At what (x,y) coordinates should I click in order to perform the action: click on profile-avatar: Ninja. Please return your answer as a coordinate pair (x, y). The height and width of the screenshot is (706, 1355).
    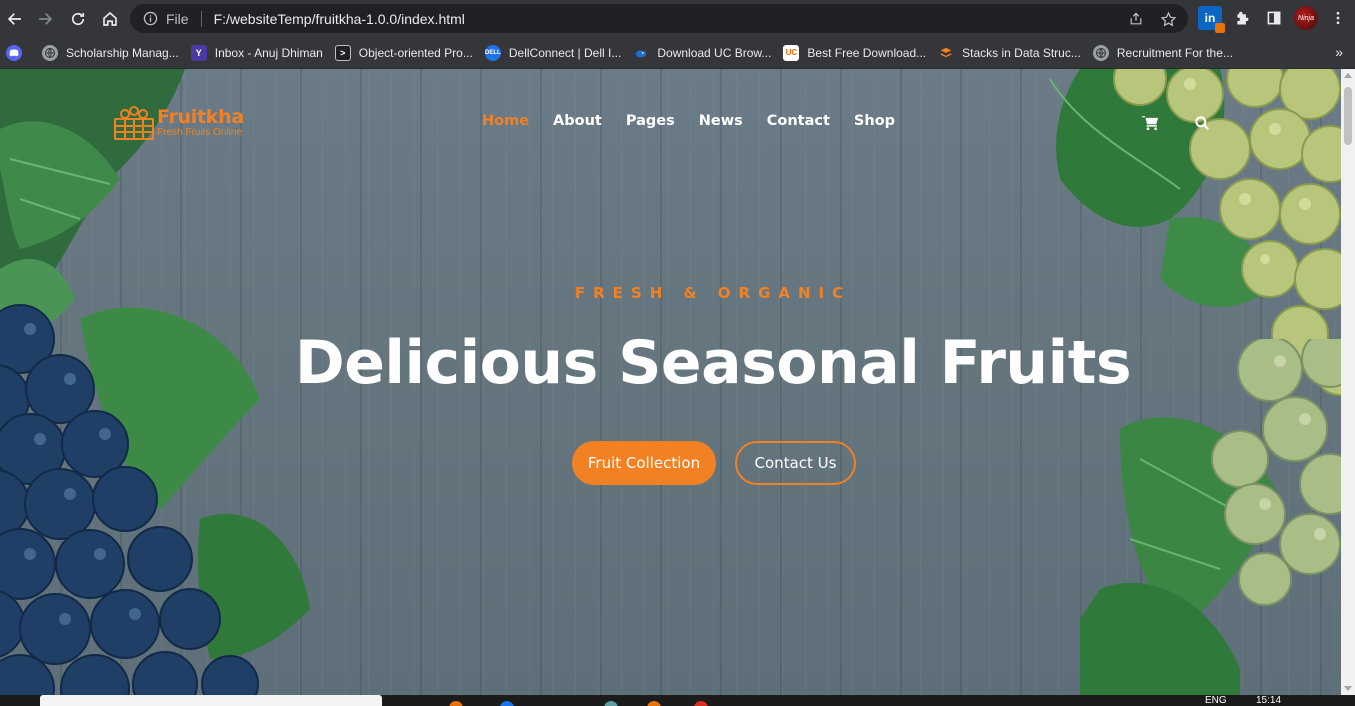
    Looking at the image, I should click on (1306, 18).